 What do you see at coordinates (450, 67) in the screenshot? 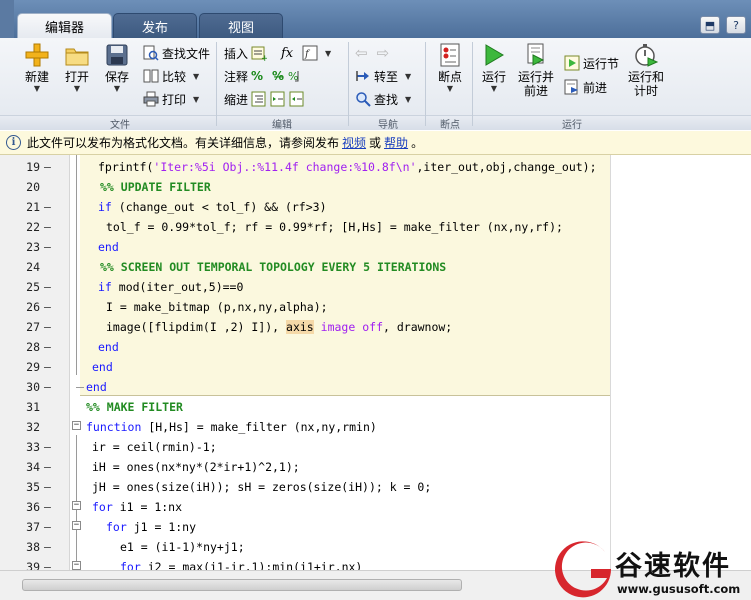
I see `breakpoints-button: 断点 ▼` at bounding box center [450, 67].